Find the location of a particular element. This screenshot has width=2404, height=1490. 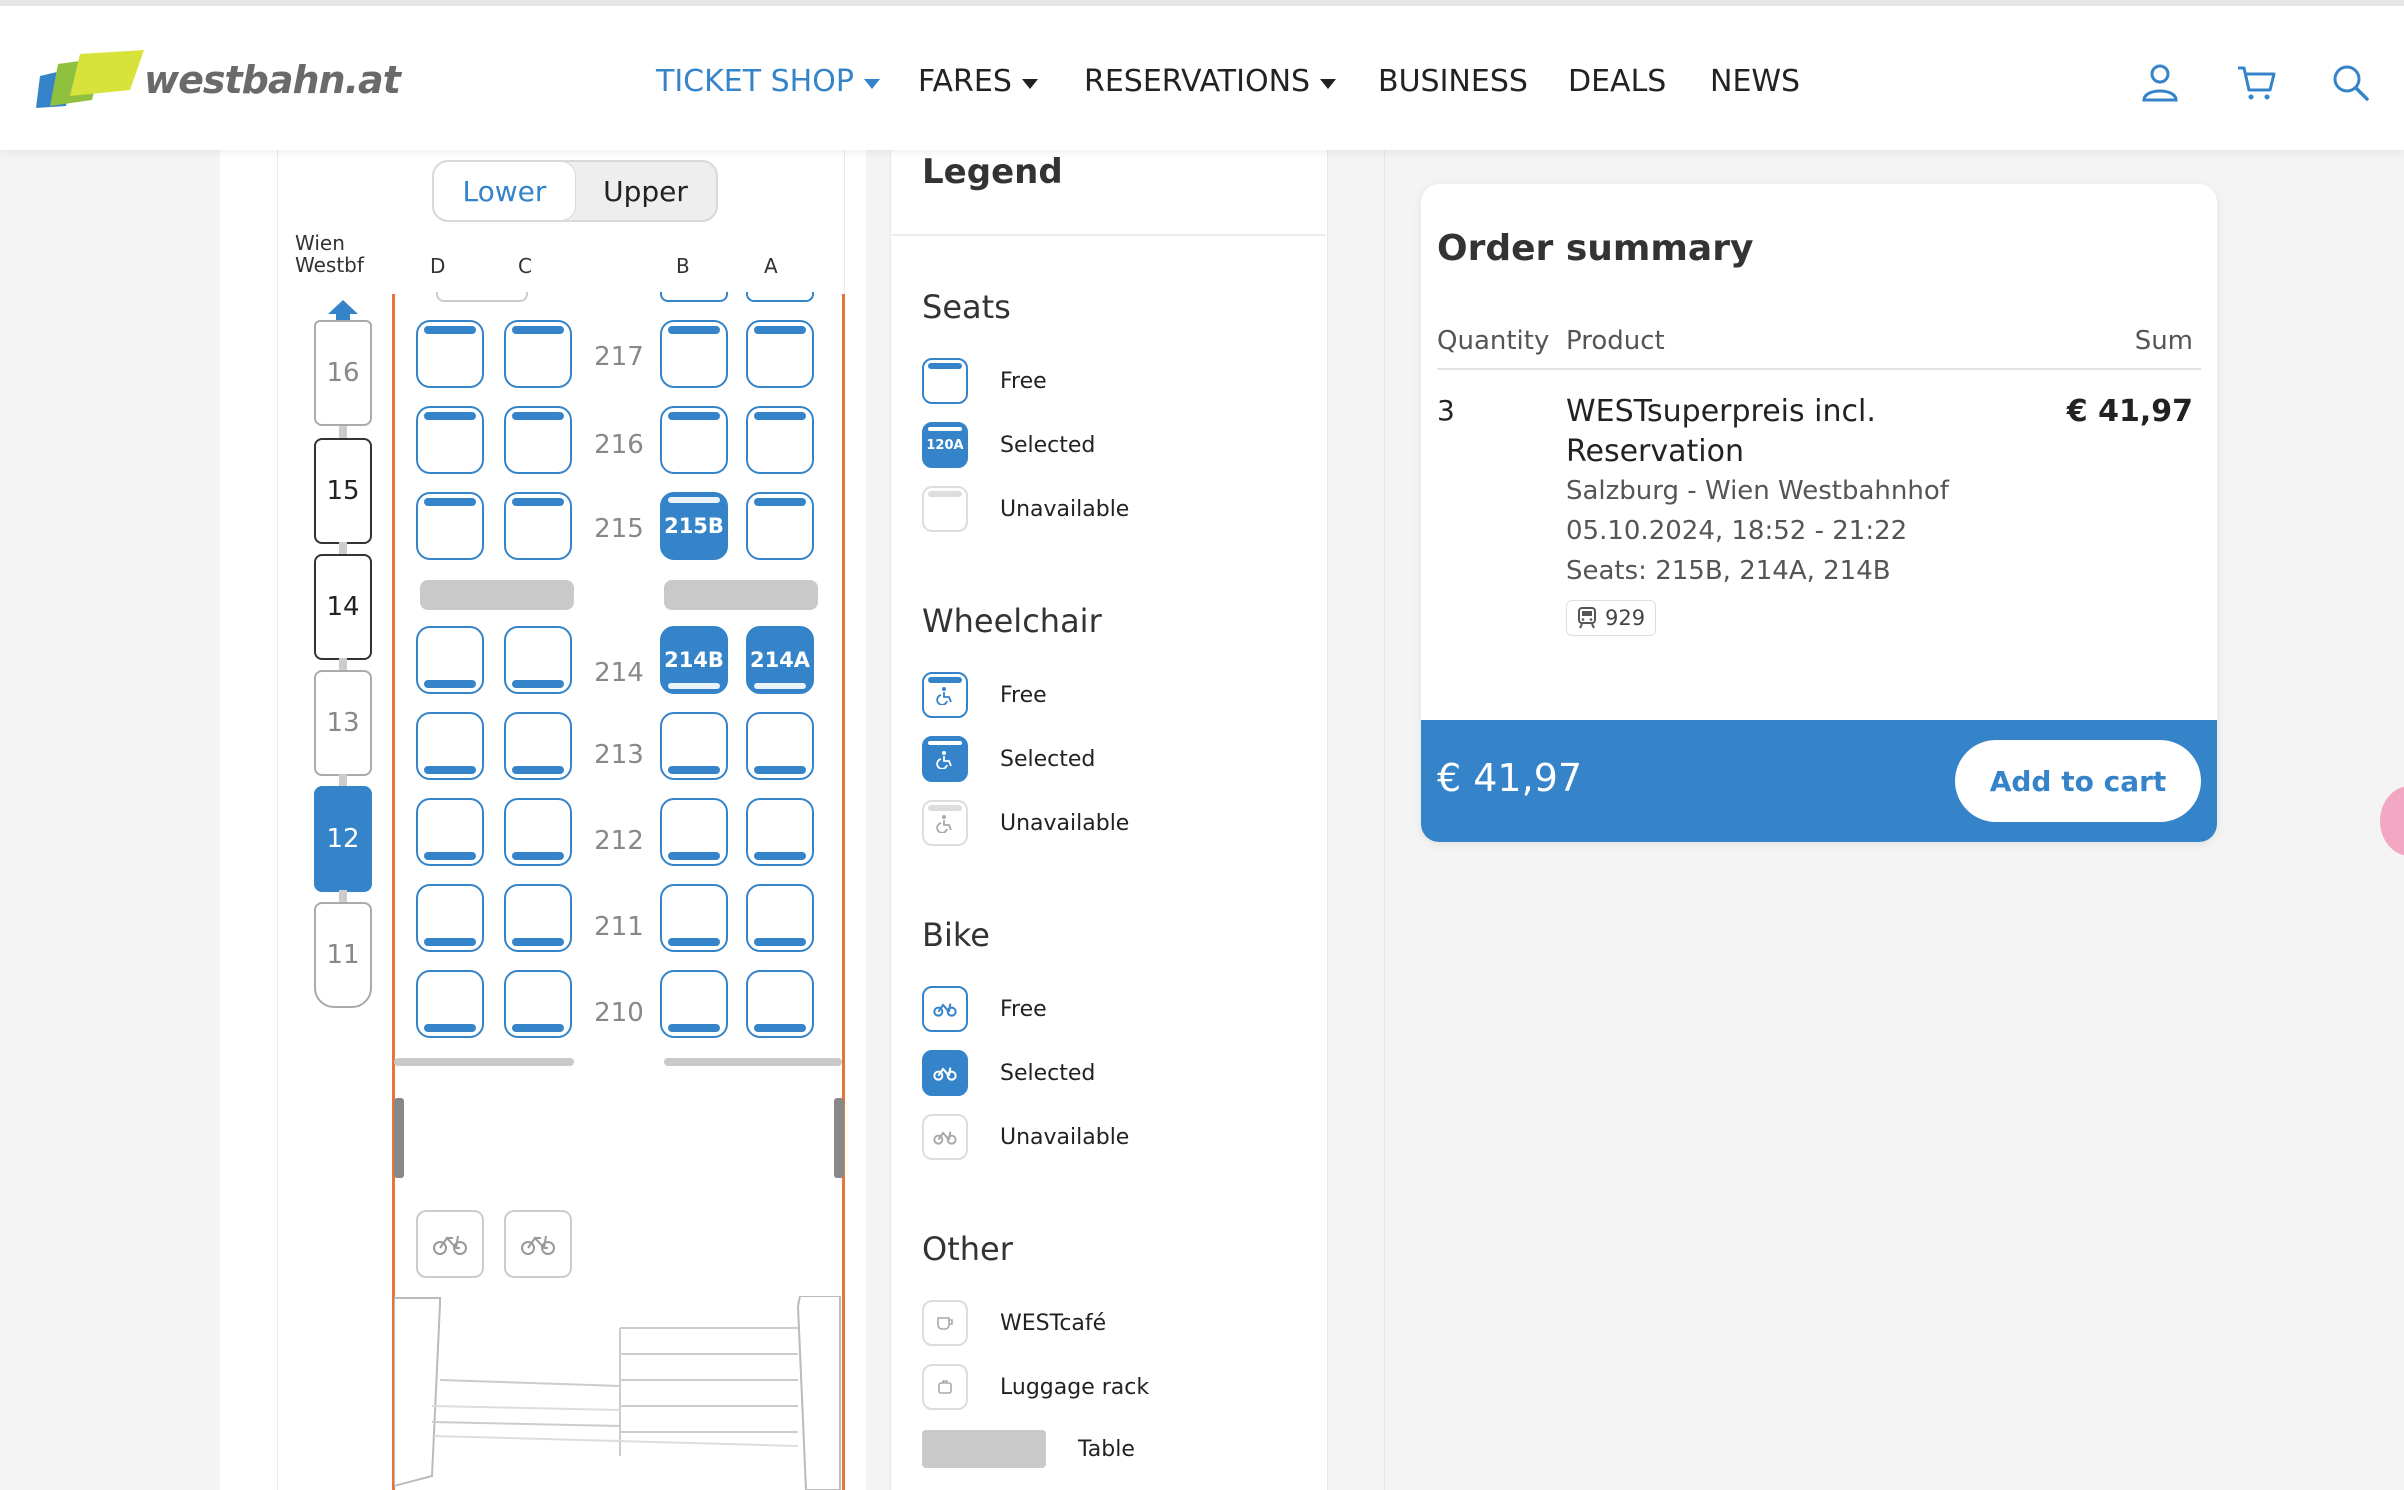

logo-mark-icon is located at coordinates (90, 79).